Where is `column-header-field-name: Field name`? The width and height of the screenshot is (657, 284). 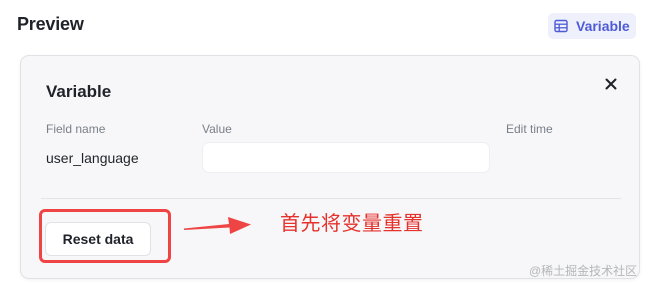 column-header-field-name: Field name is located at coordinates (76, 129).